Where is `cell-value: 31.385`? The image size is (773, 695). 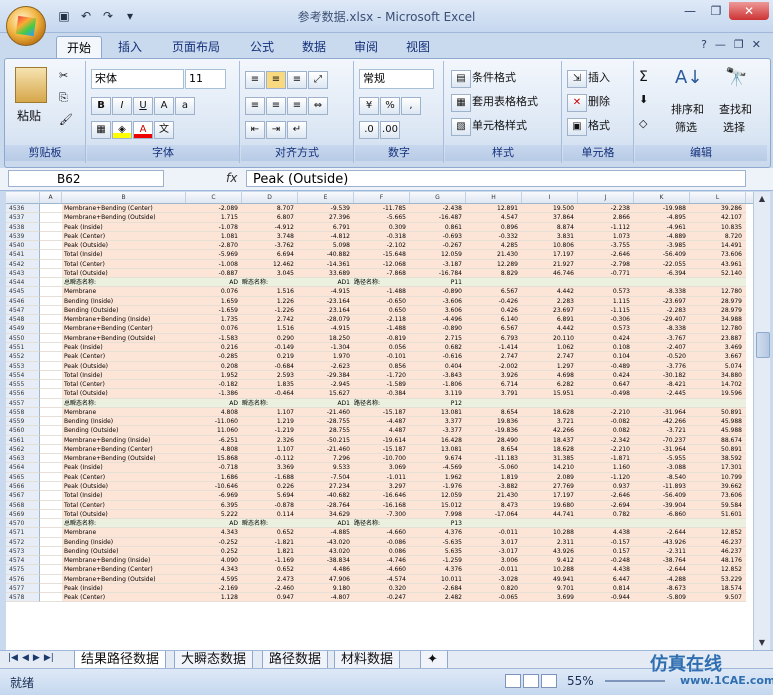
cell-value: 31.385 is located at coordinates (550, 459).